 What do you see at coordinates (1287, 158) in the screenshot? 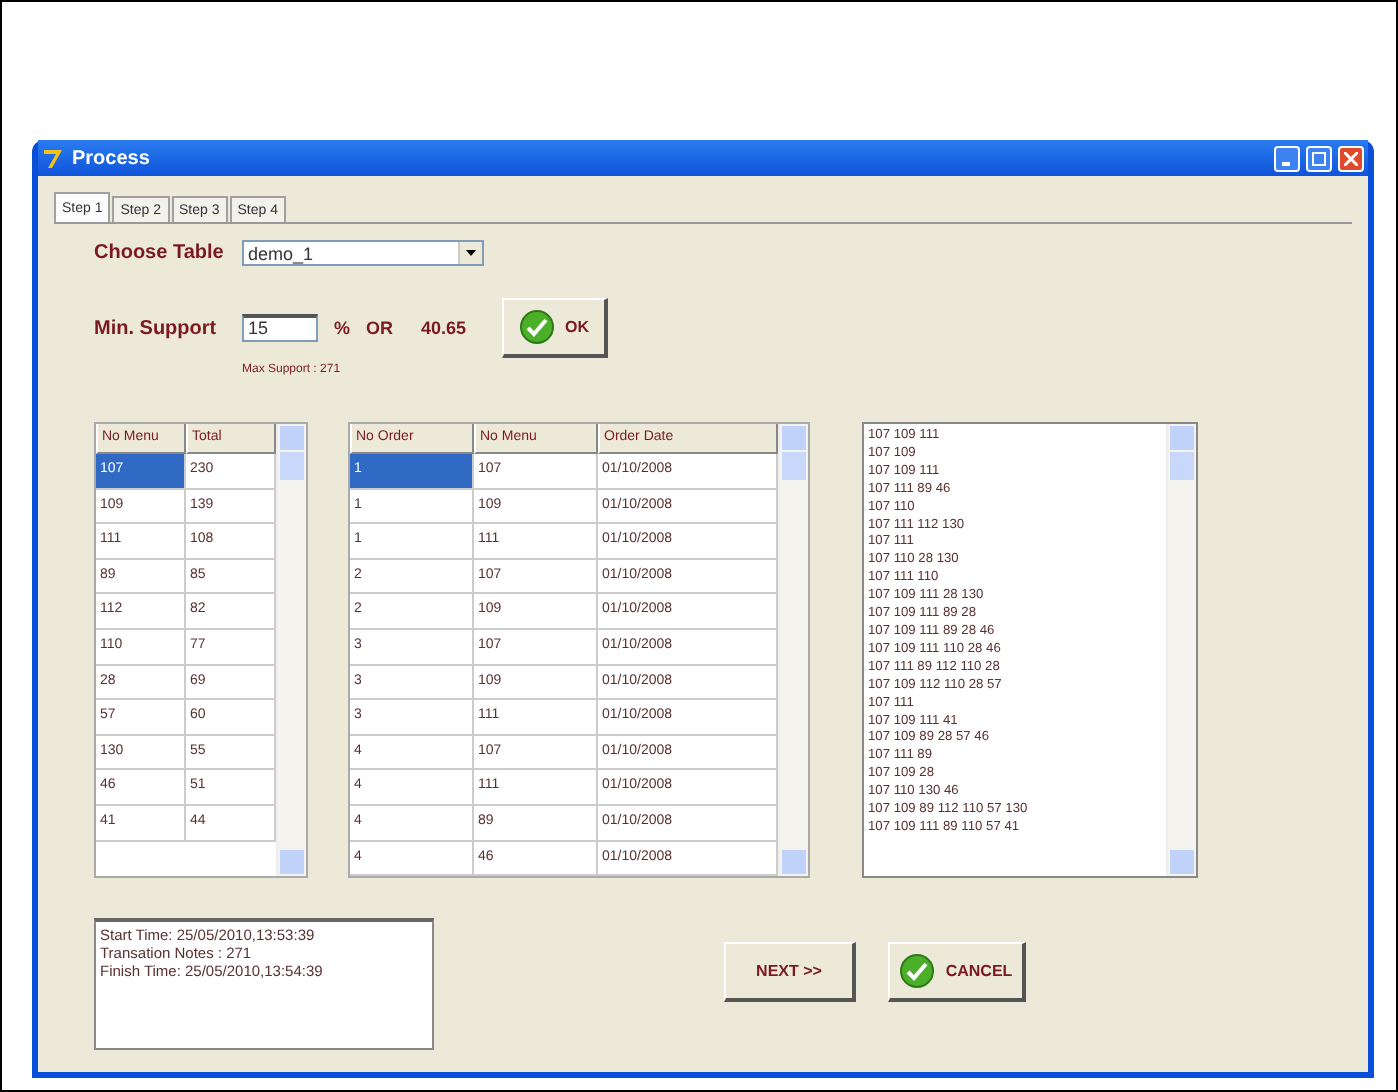
I see `minimize-button` at bounding box center [1287, 158].